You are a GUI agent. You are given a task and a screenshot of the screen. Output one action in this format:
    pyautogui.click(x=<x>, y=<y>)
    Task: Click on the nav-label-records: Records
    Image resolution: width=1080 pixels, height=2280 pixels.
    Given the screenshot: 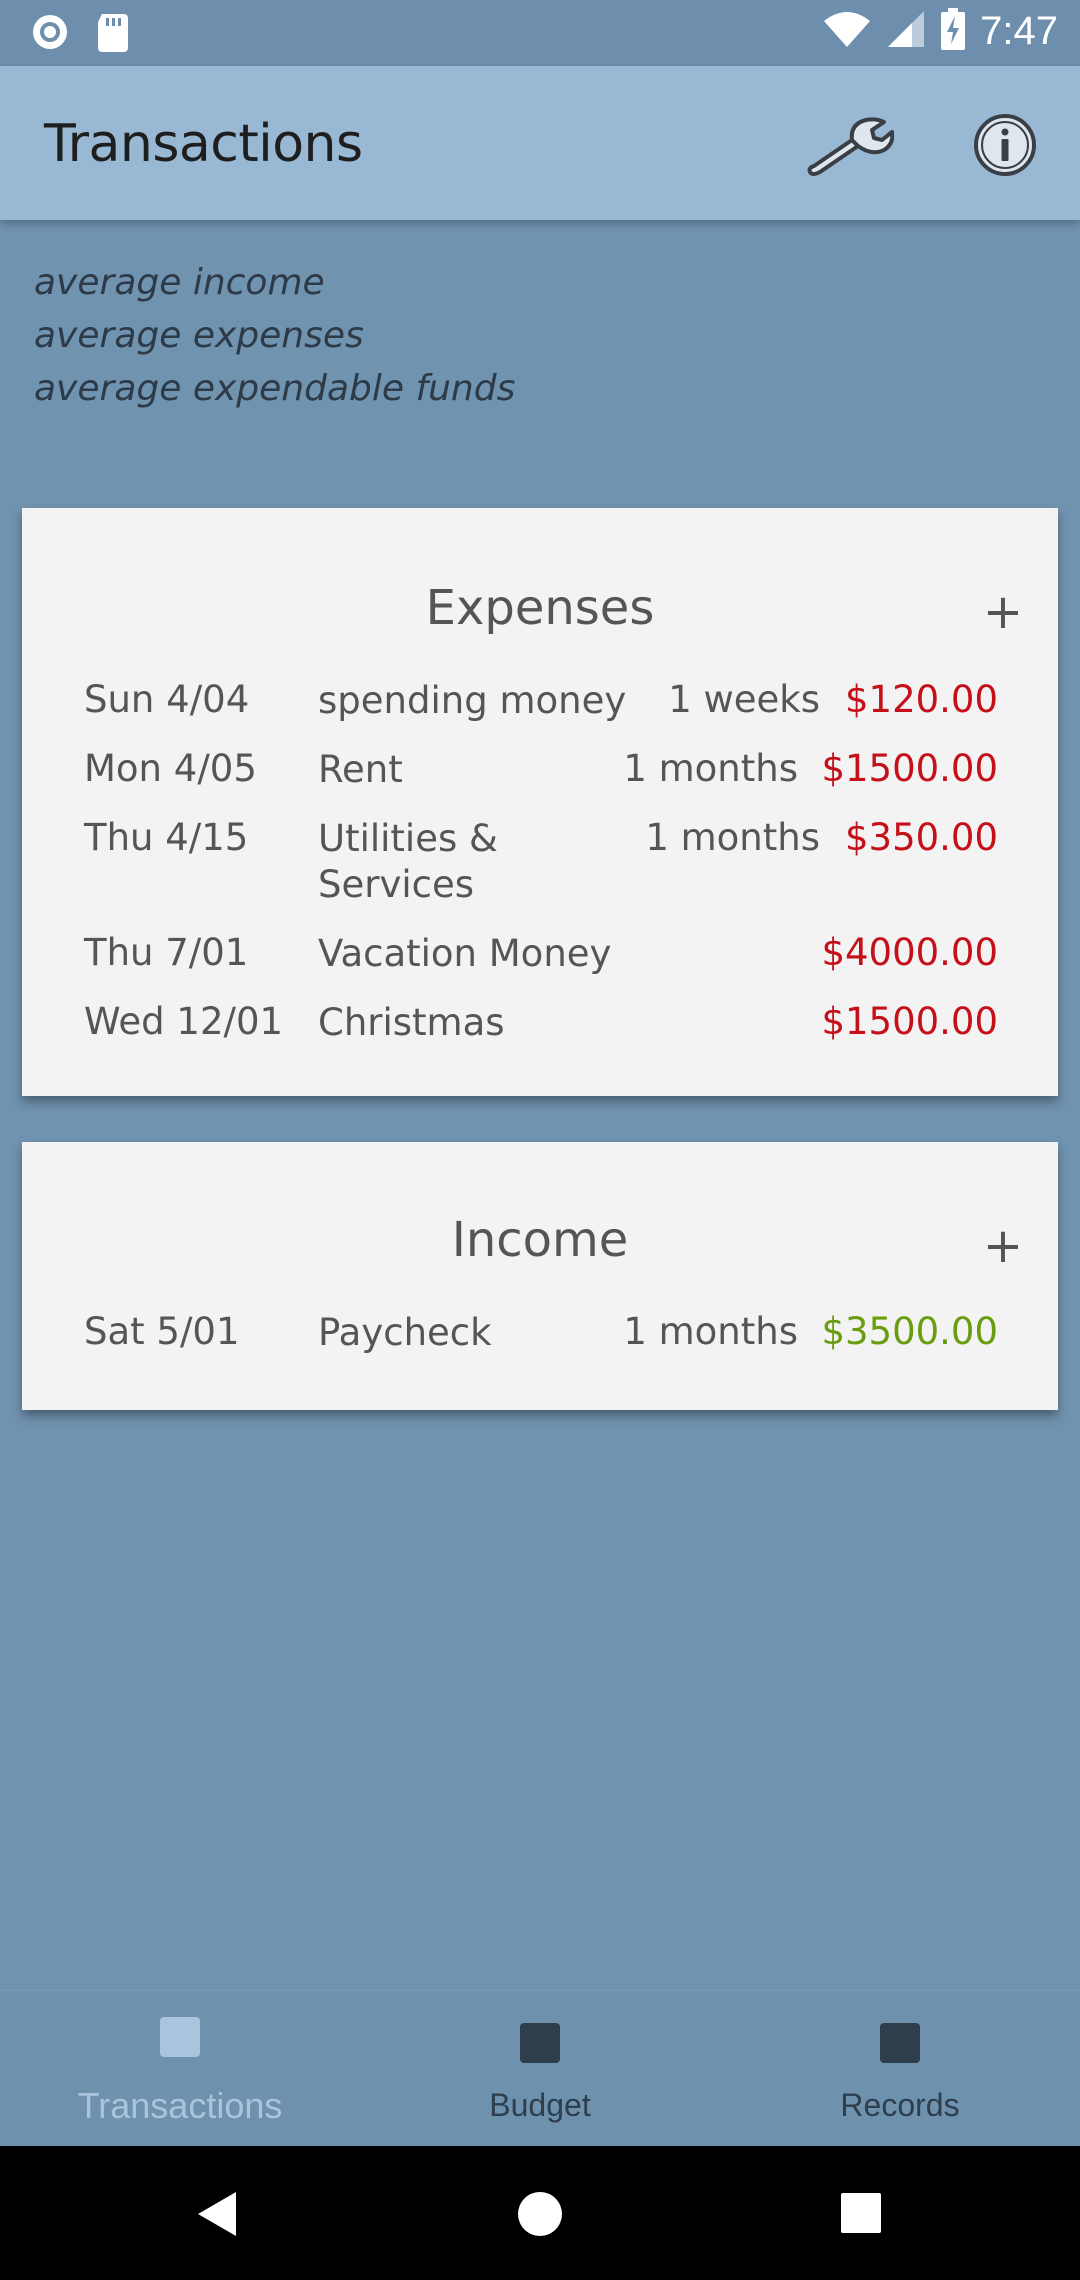 What is the action you would take?
    pyautogui.click(x=900, y=2105)
    